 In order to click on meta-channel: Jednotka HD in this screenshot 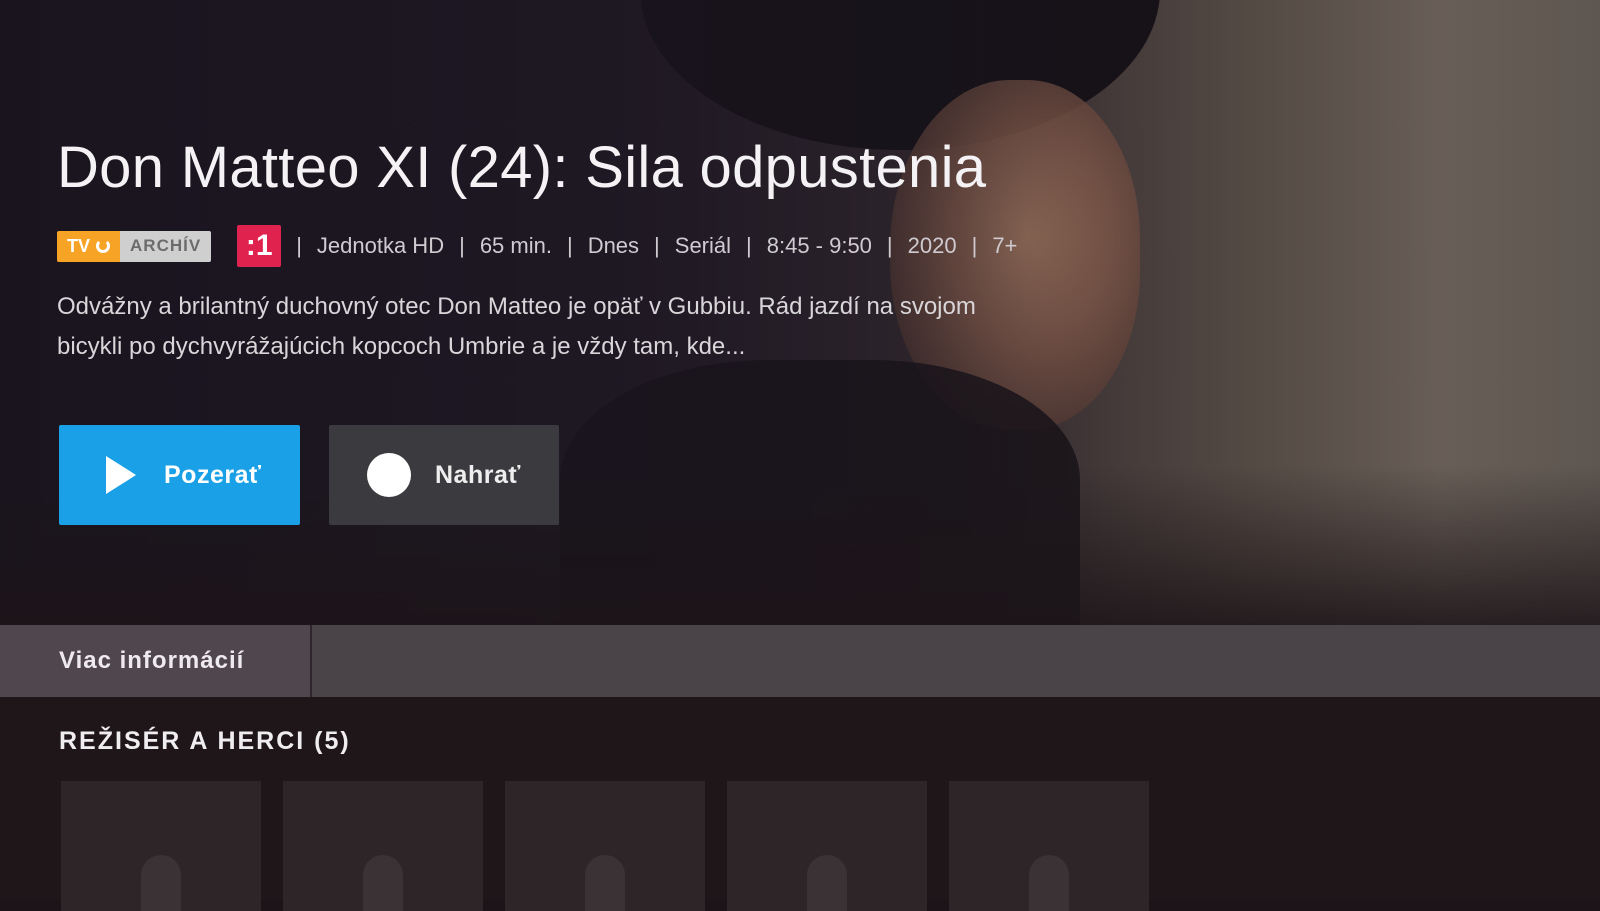, I will do `click(380, 245)`.